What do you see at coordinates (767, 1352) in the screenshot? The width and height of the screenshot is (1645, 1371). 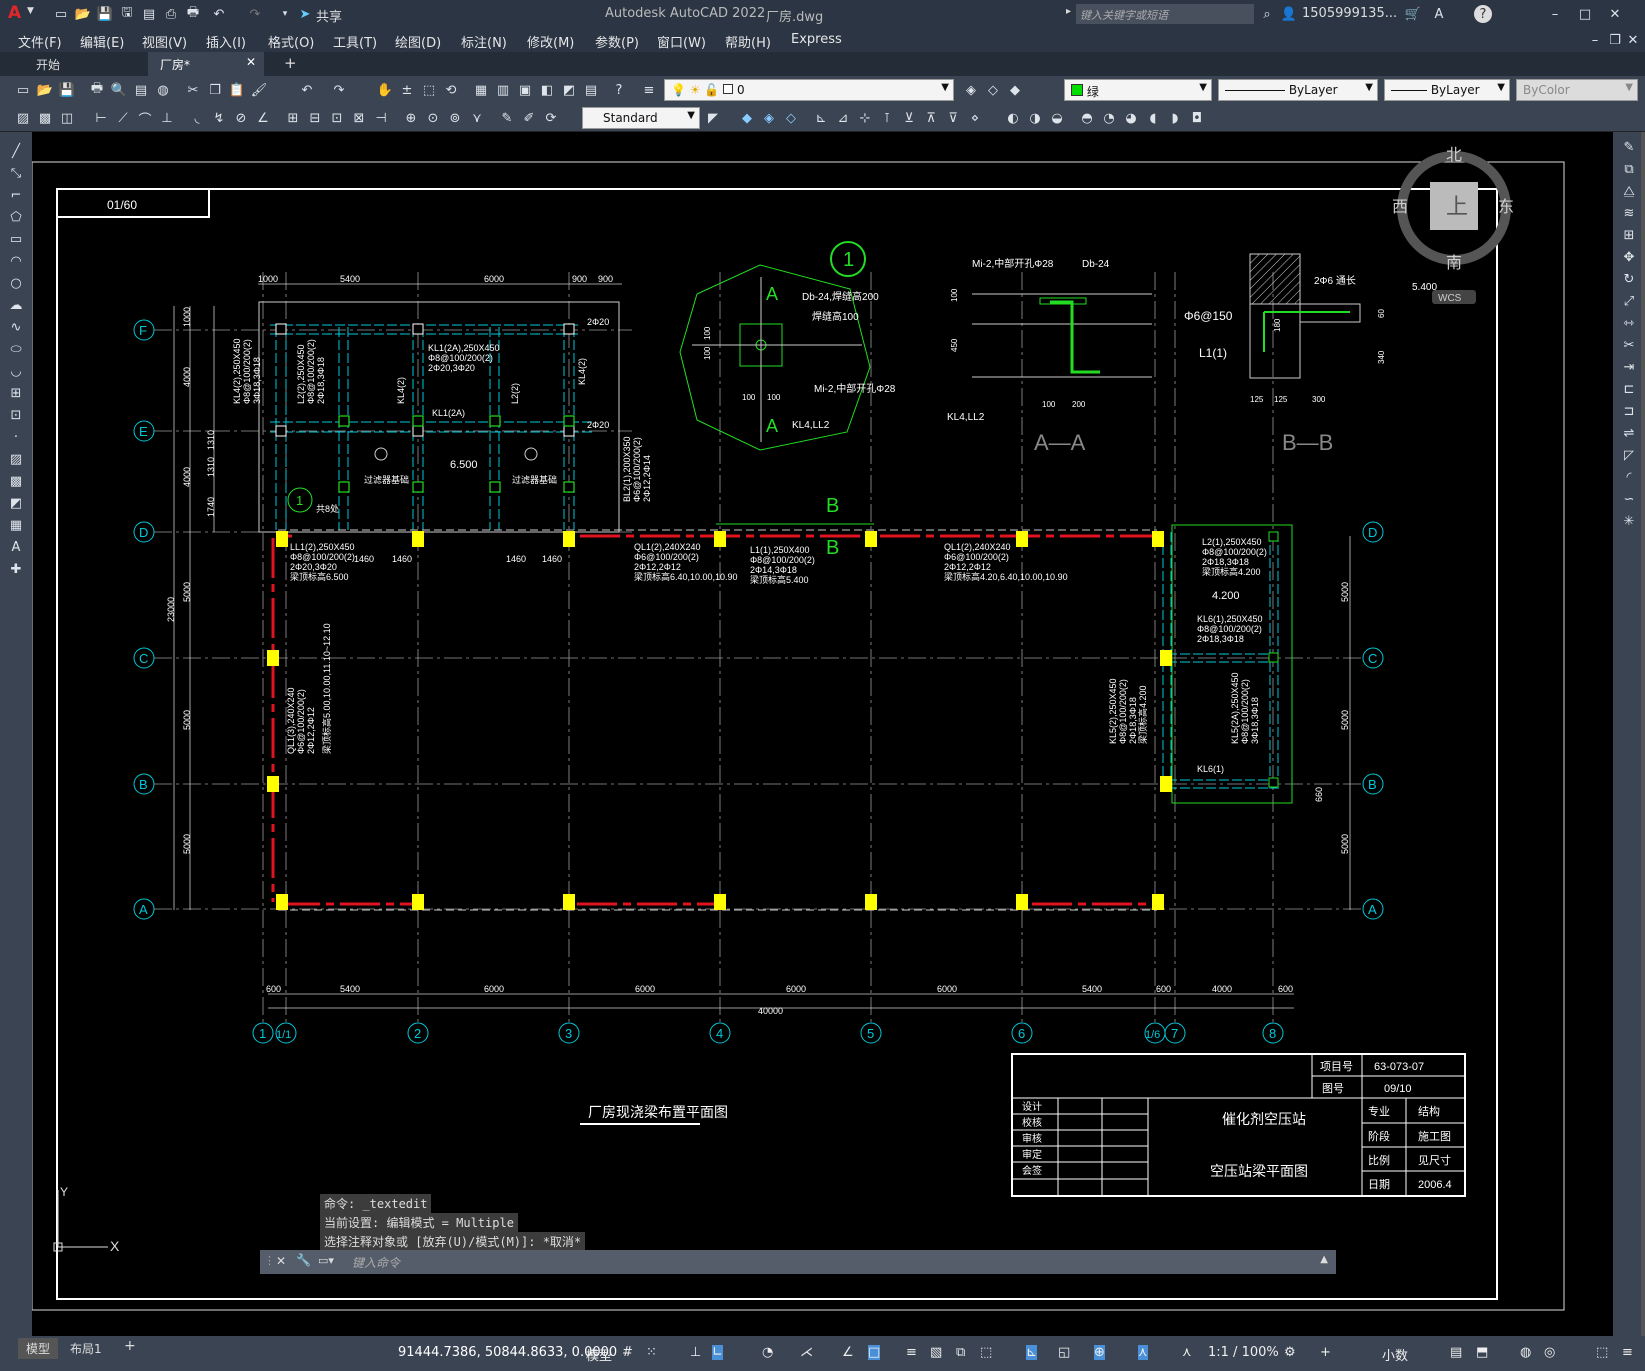 I see `polar-icon: ◔` at bounding box center [767, 1352].